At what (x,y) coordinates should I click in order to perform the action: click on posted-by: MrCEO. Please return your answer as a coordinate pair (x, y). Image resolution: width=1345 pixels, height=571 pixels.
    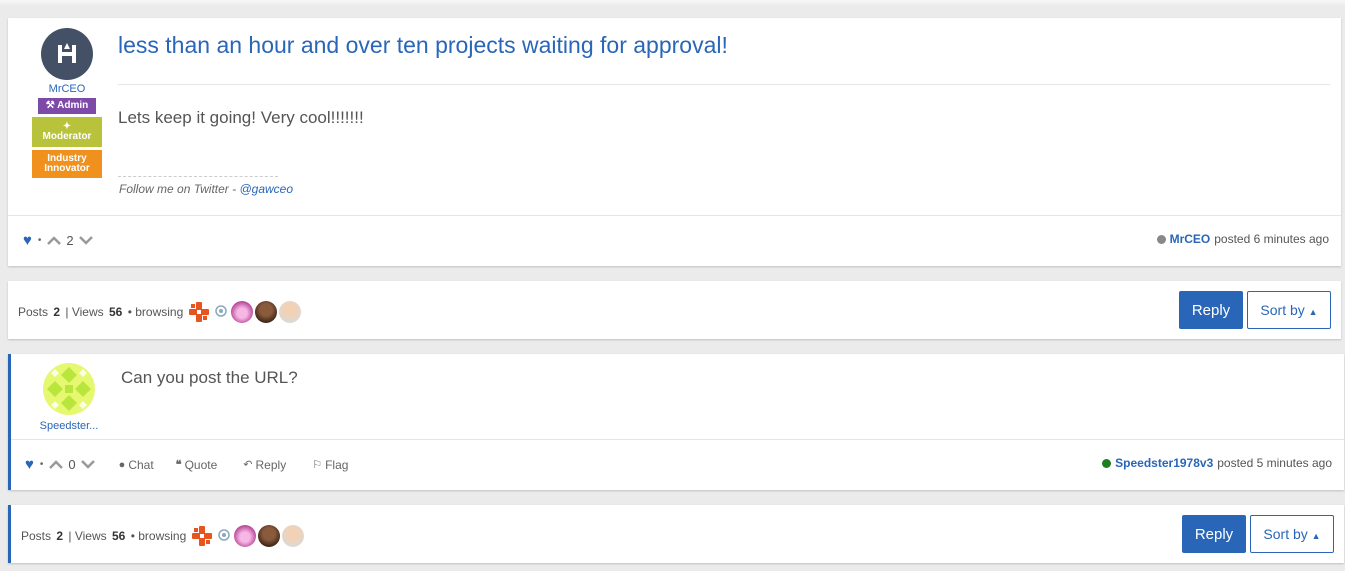
    Looking at the image, I should click on (1190, 239).